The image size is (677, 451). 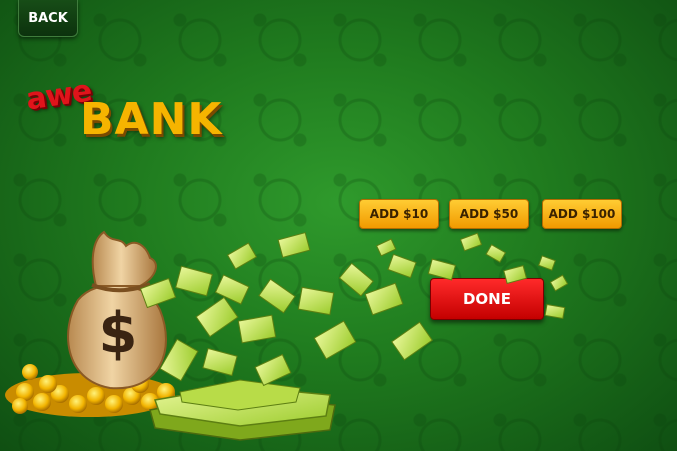 I want to click on back-button: BACK, so click(x=48, y=18).